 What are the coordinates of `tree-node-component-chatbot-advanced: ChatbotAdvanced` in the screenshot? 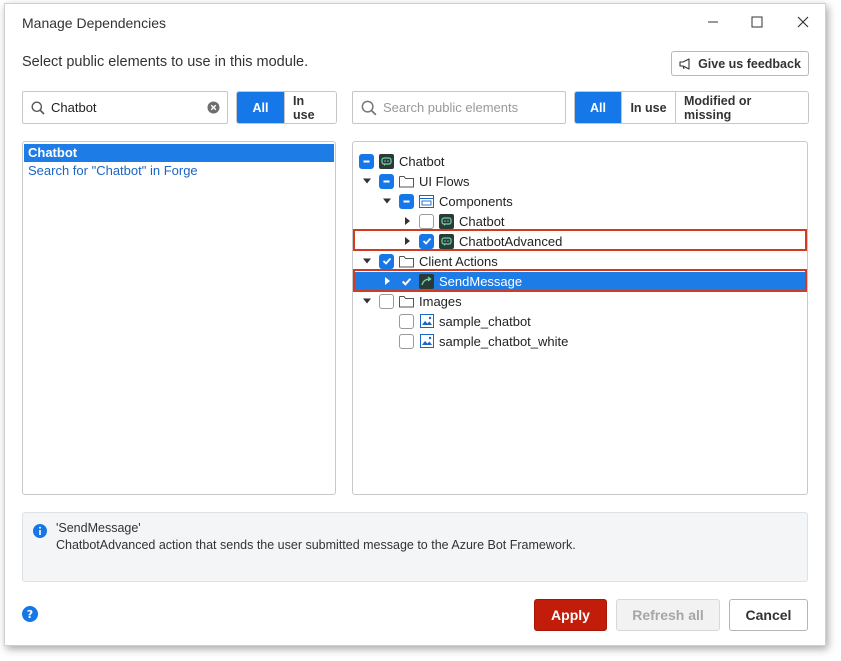 It's located at (481, 241).